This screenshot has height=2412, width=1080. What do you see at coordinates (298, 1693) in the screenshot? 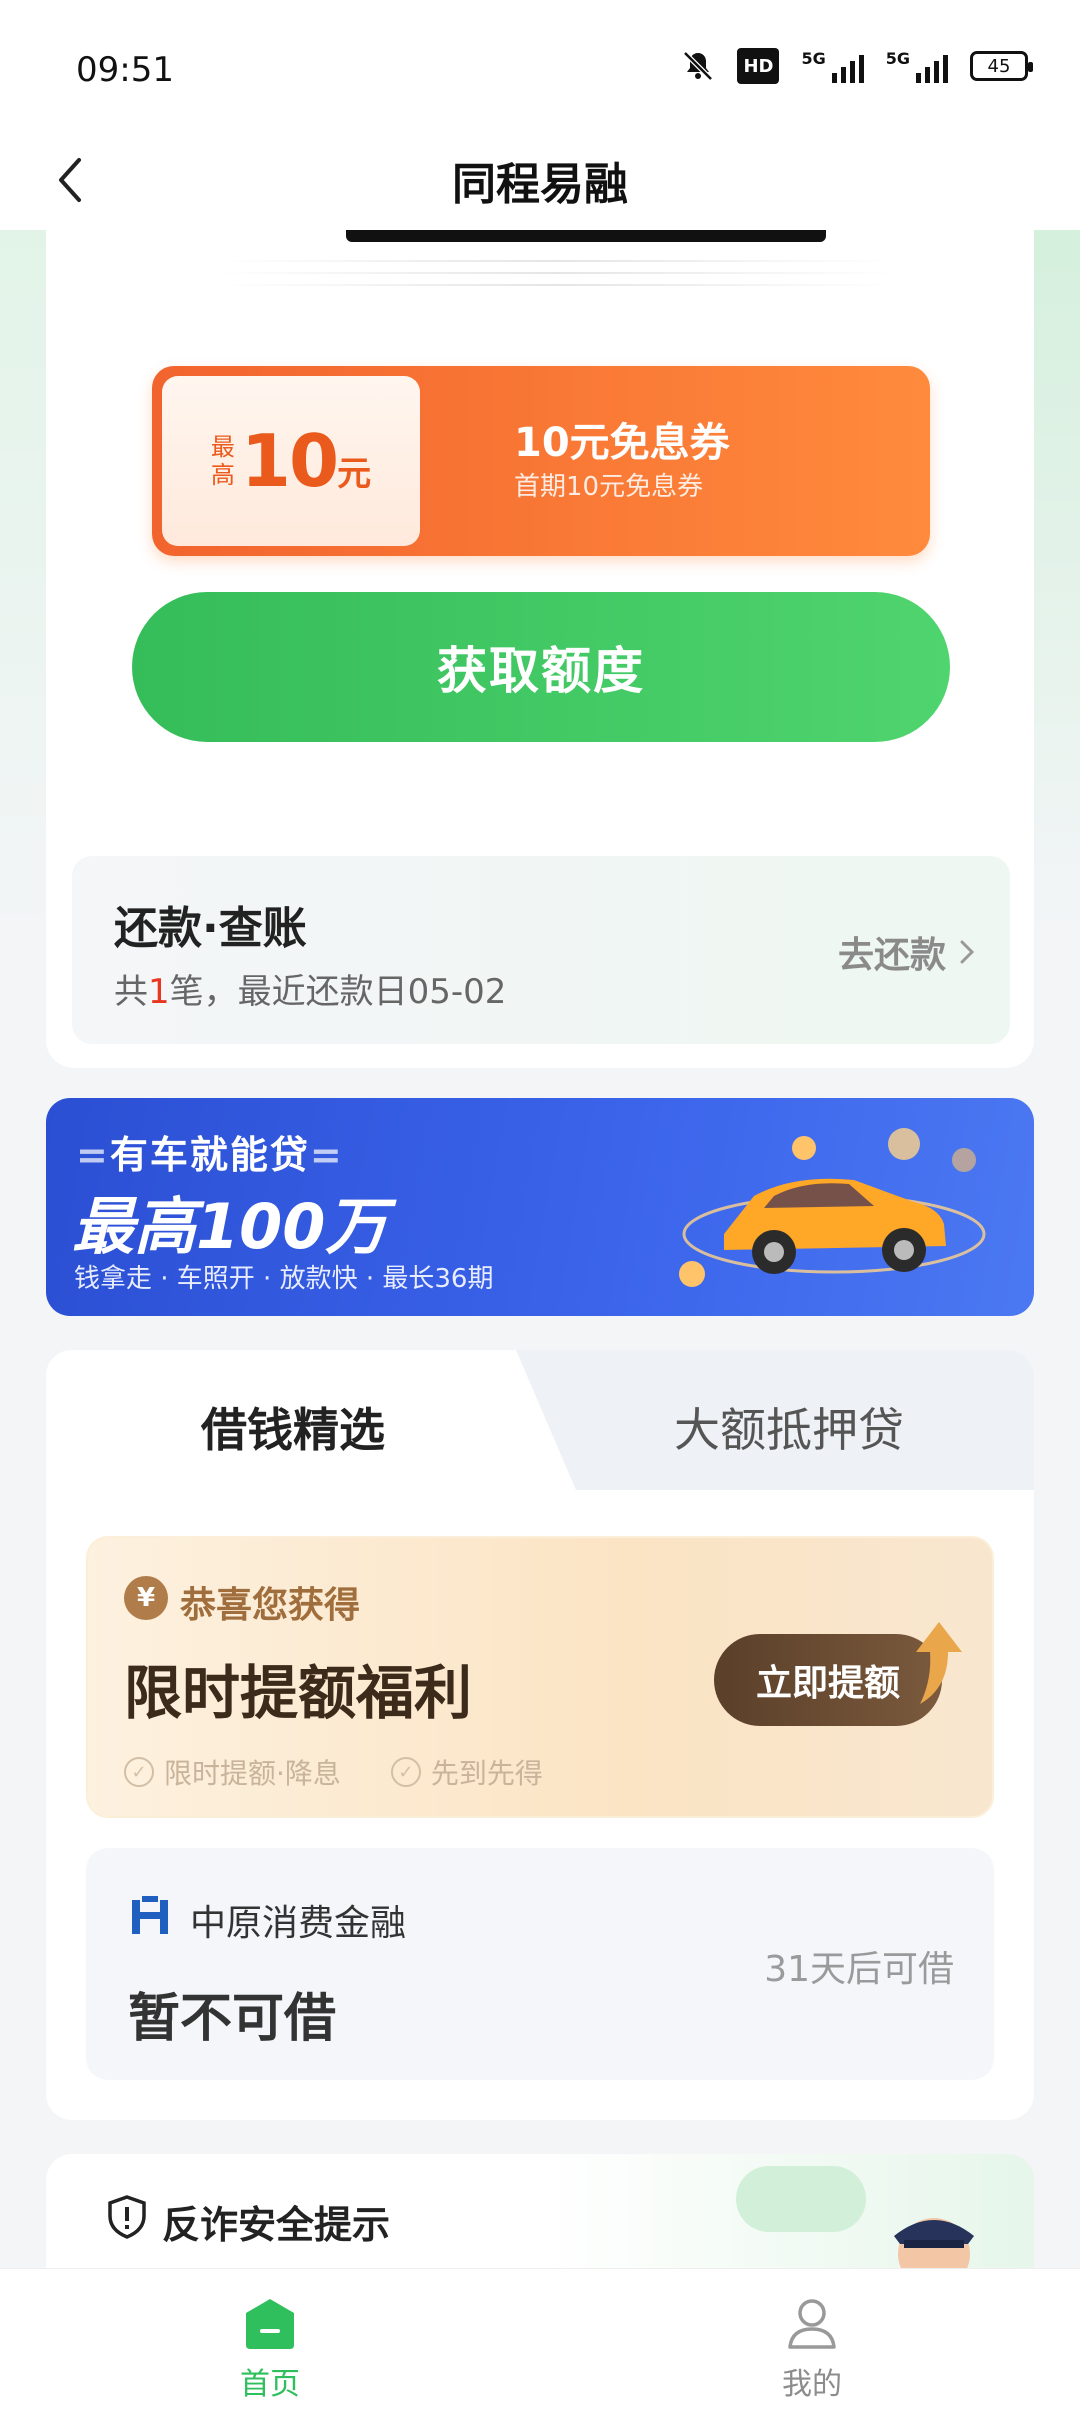
I see `promo-title: 限时提额福利` at bounding box center [298, 1693].